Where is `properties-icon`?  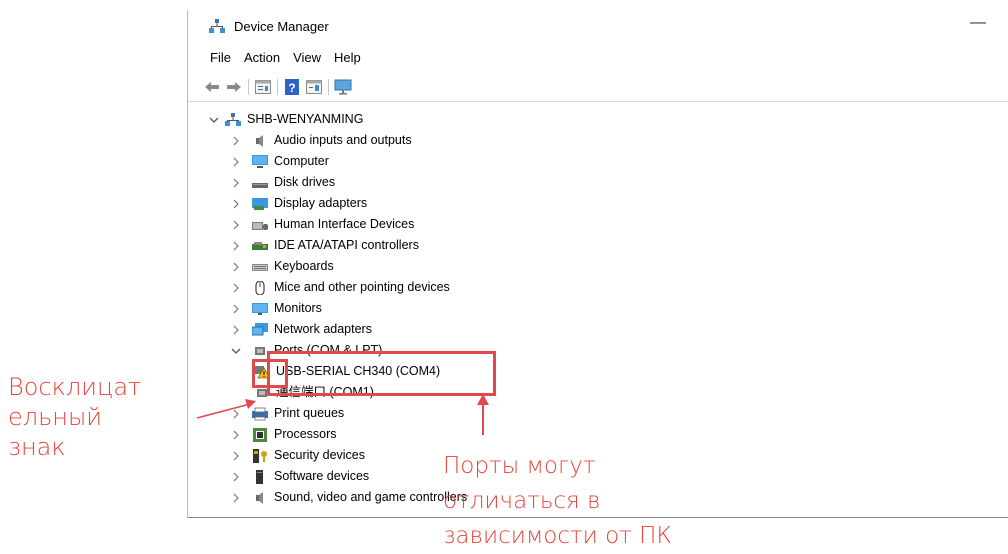 properties-icon is located at coordinates (263, 87).